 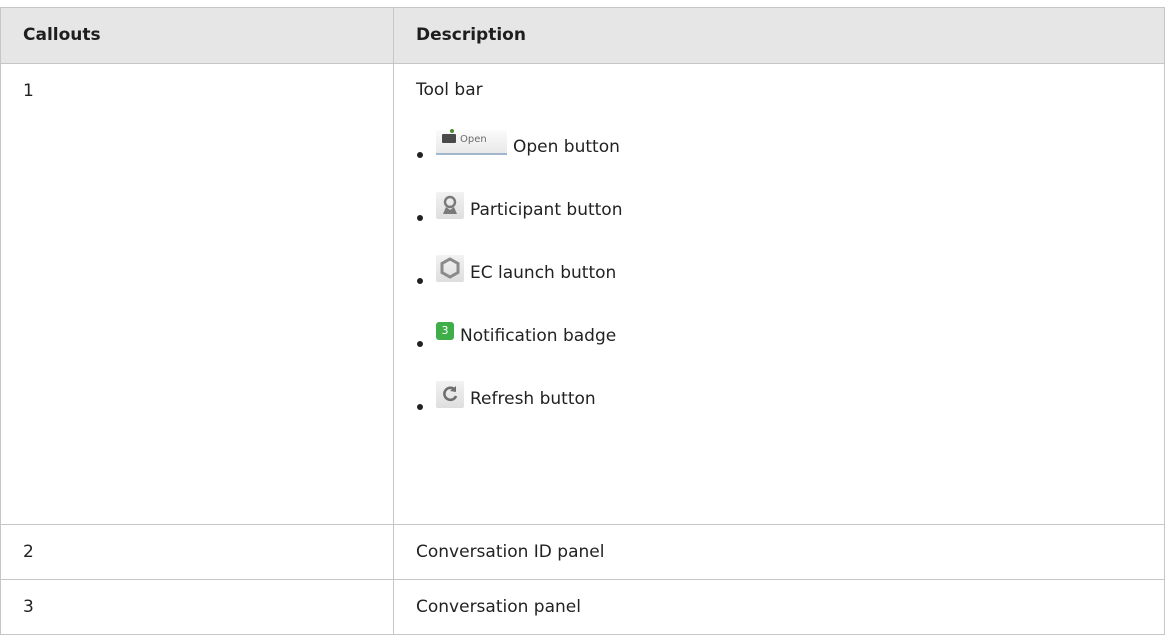 What do you see at coordinates (445, 331) in the screenshot?
I see `notification-badge-icon: 3` at bounding box center [445, 331].